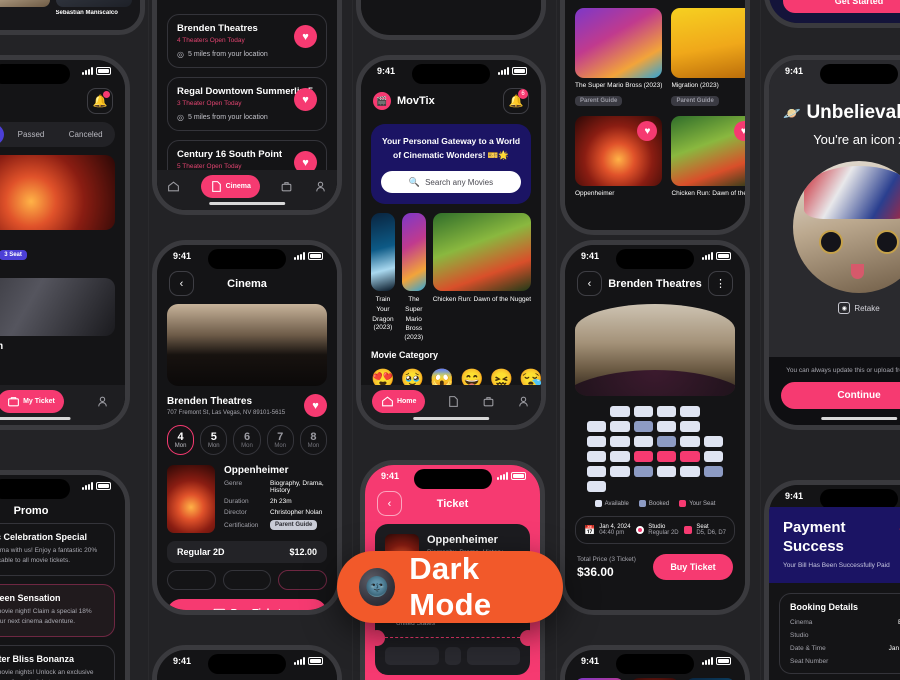 This screenshot has width=900, height=680. Describe the element at coordinates (313, 437) in the screenshot. I see `date-day: 8` at that location.